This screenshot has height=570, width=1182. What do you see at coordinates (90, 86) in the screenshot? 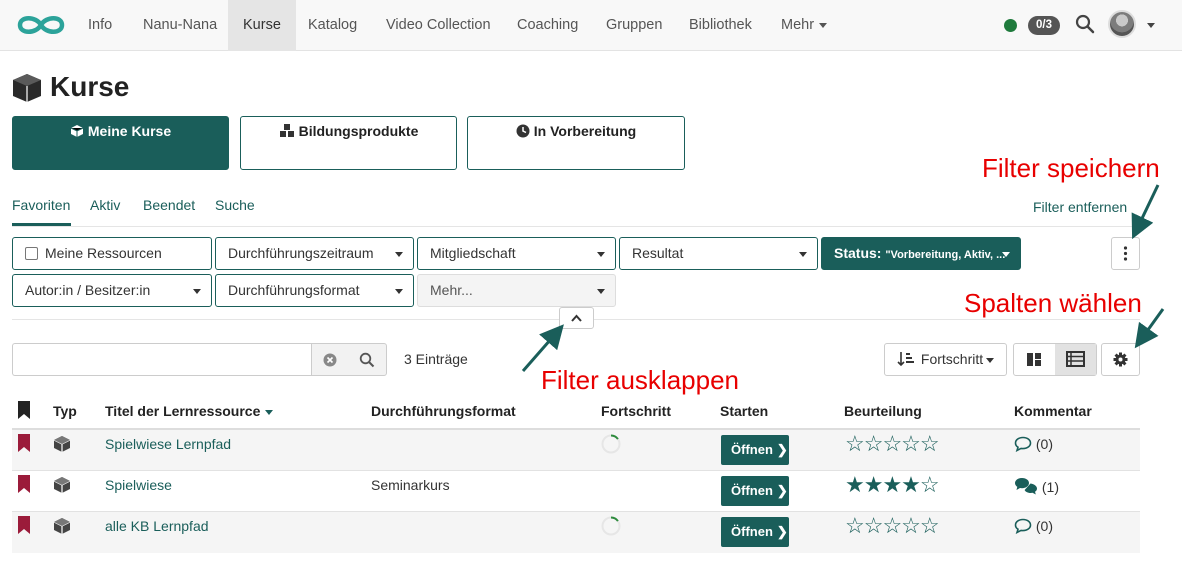
I see `page-title: Kurse` at bounding box center [90, 86].